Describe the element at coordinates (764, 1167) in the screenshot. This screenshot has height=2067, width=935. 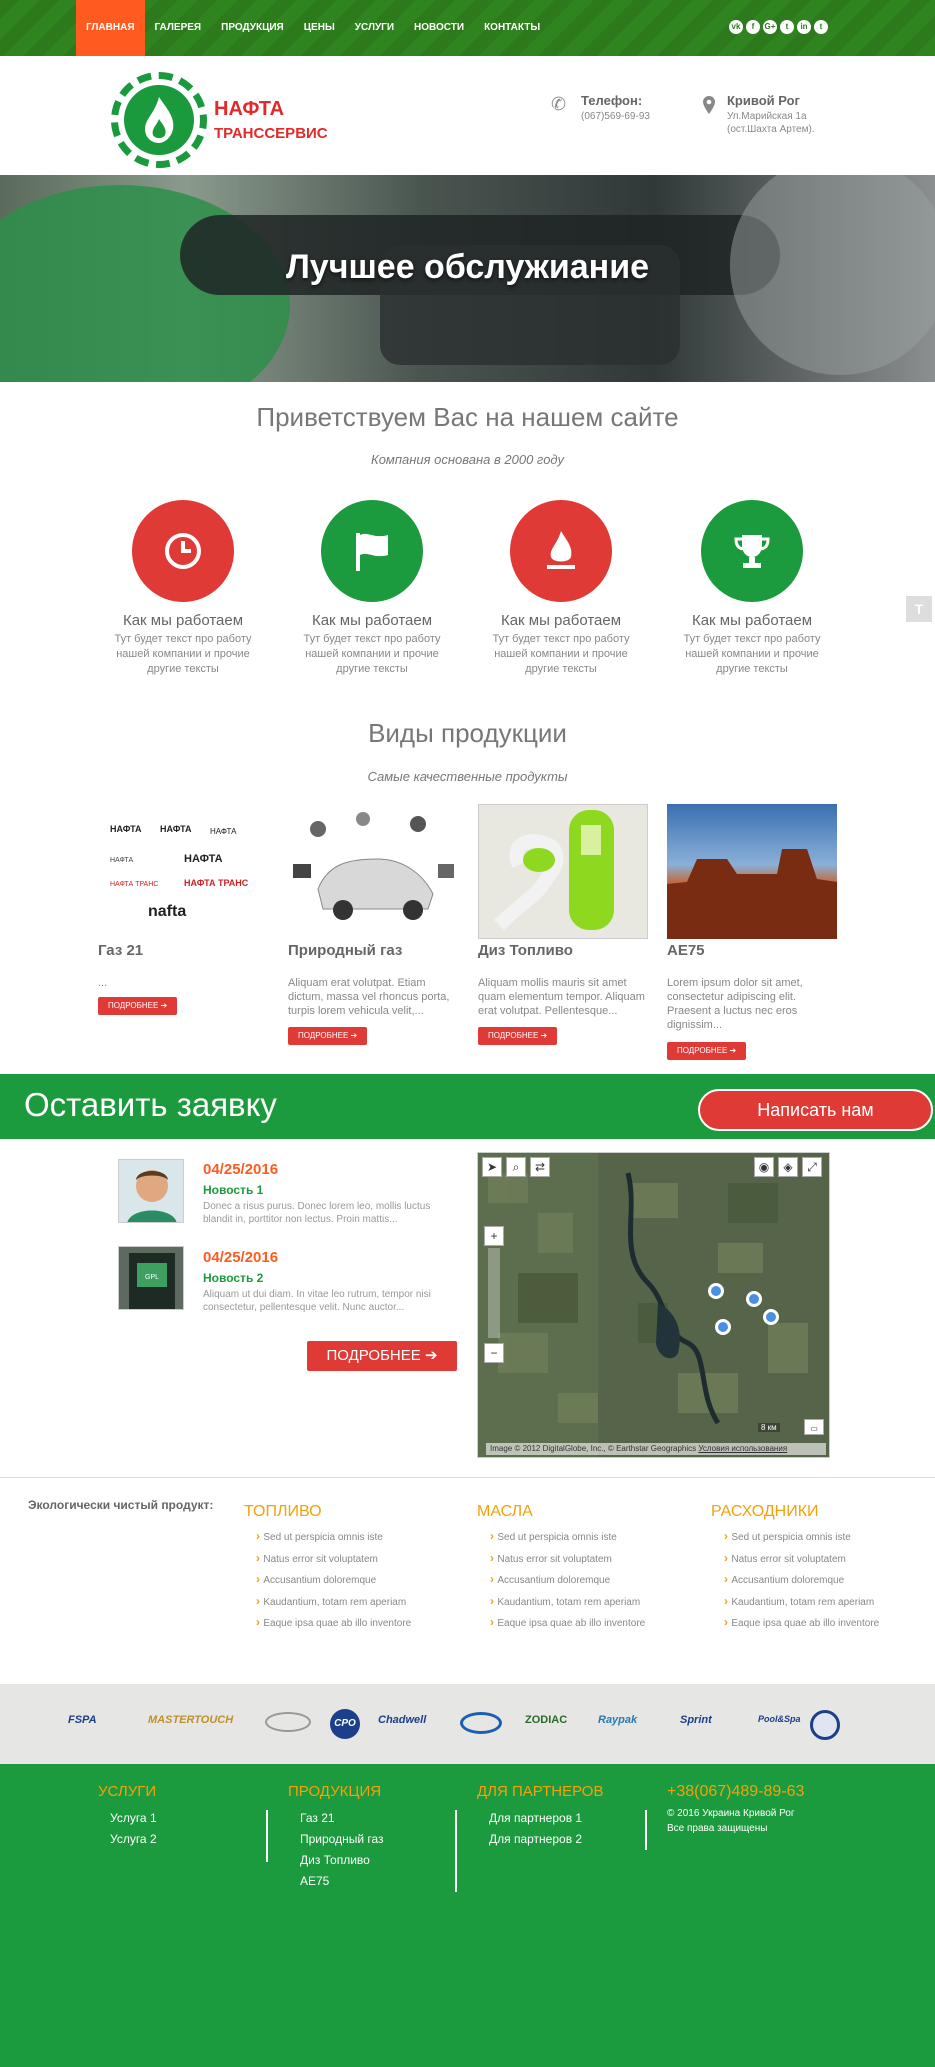
I see `map-traffic-icon: ◉` at that location.